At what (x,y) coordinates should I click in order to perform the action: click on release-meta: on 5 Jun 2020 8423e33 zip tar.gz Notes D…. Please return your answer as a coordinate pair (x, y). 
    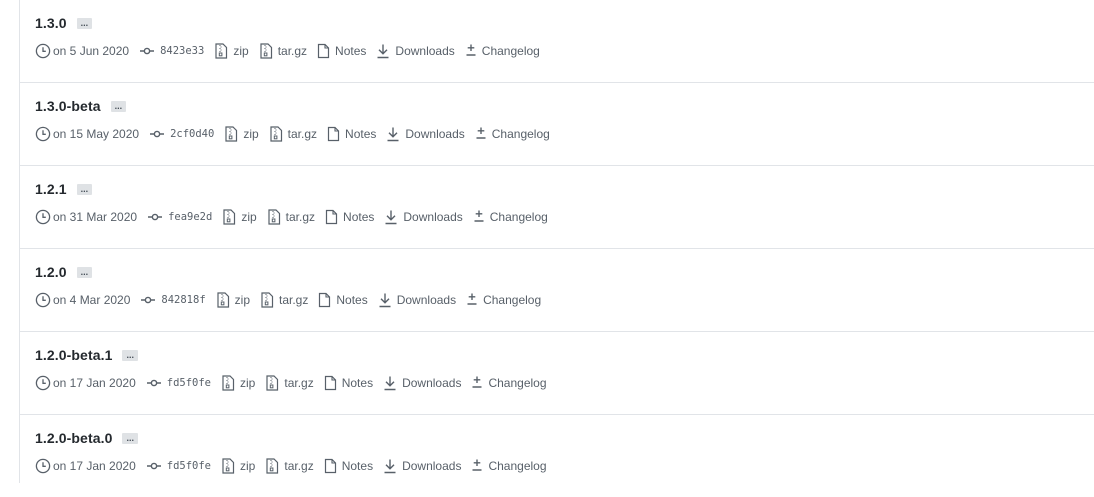
    Looking at the image, I should click on (292, 51).